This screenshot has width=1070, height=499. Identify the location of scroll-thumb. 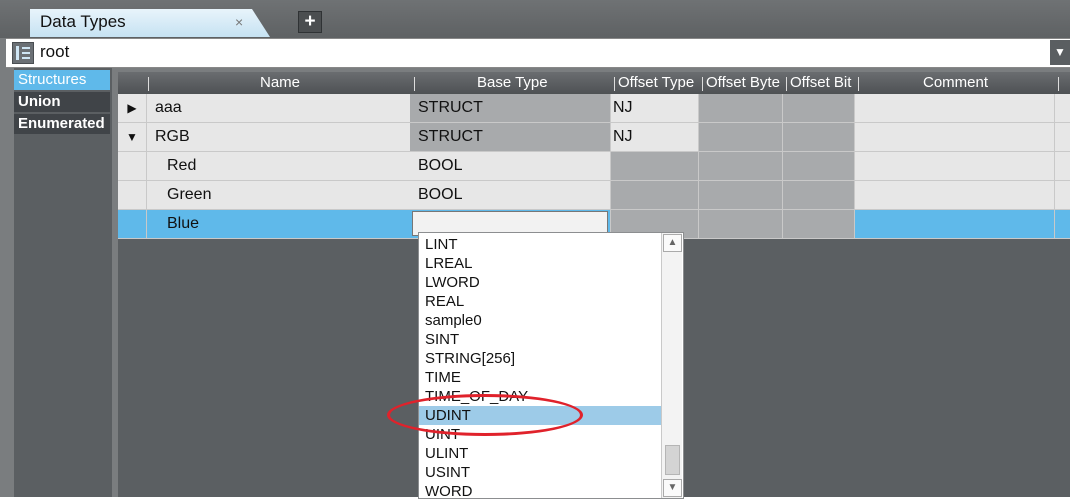
(672, 460).